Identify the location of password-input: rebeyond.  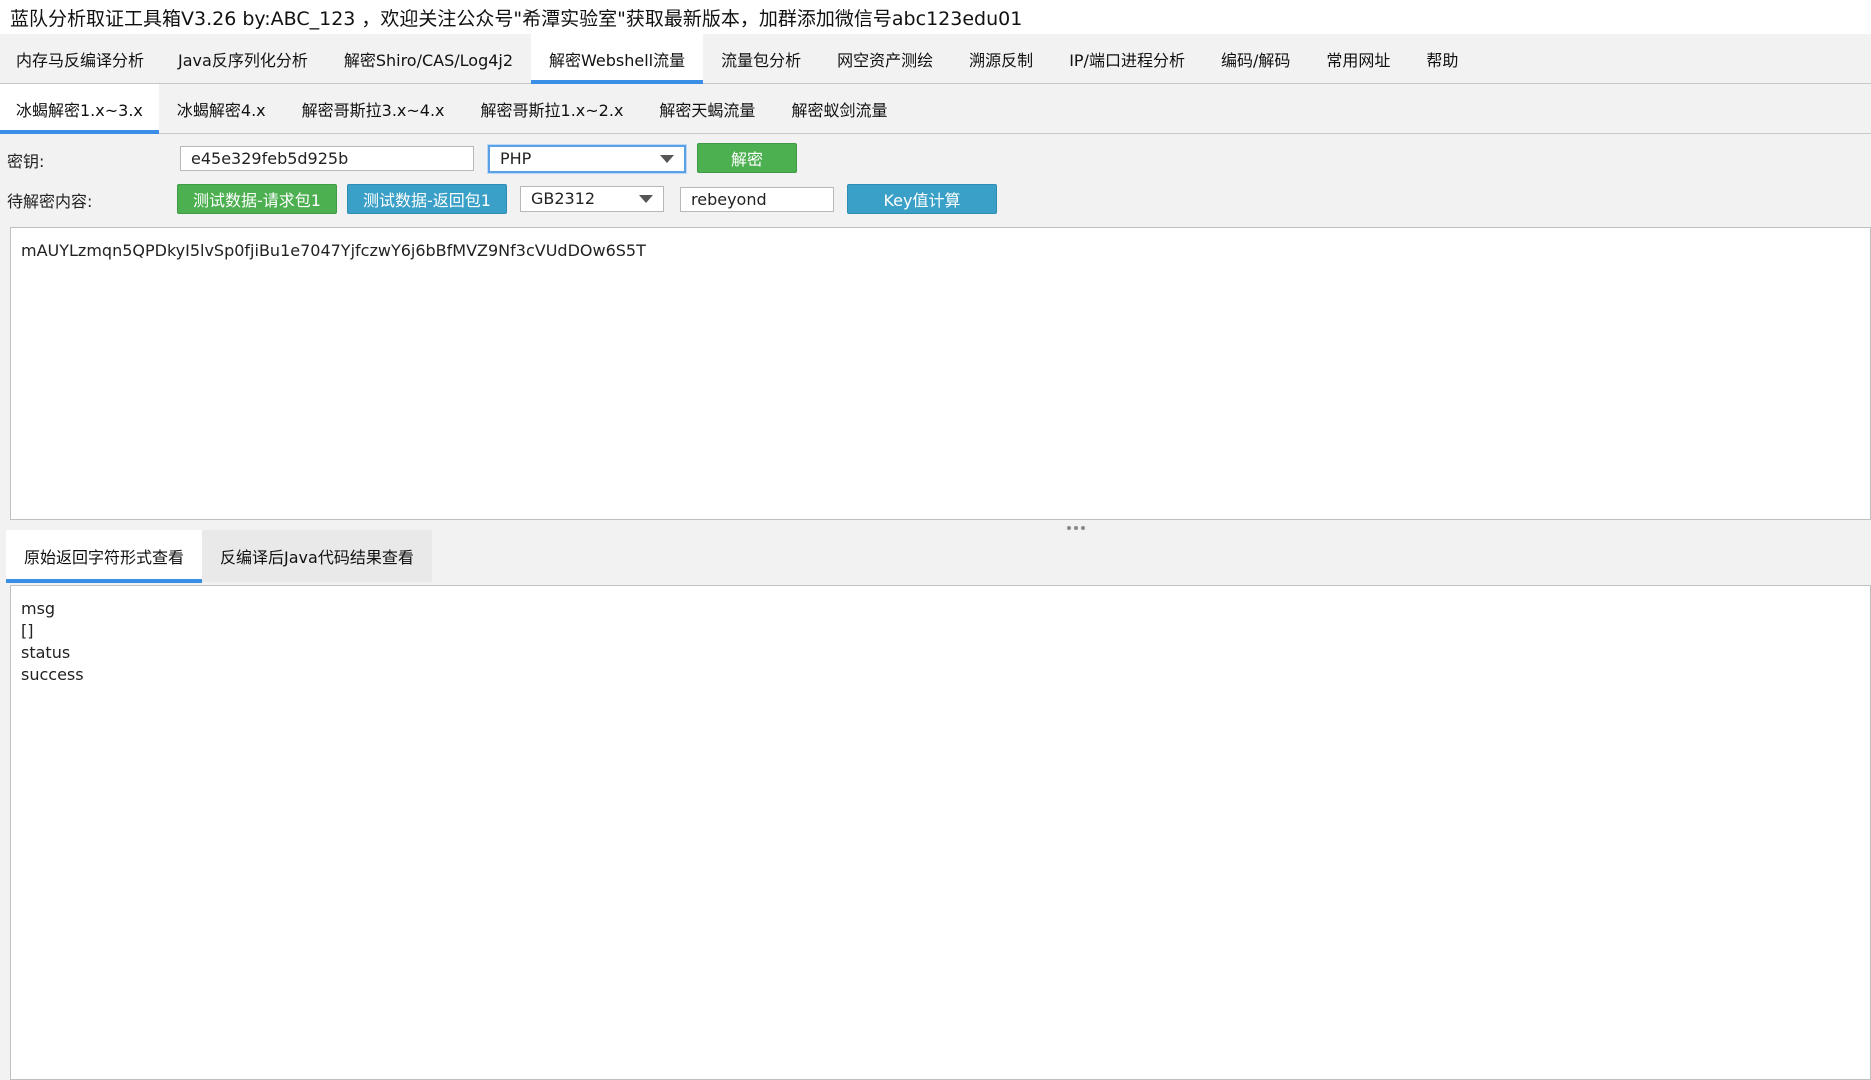
(757, 199).